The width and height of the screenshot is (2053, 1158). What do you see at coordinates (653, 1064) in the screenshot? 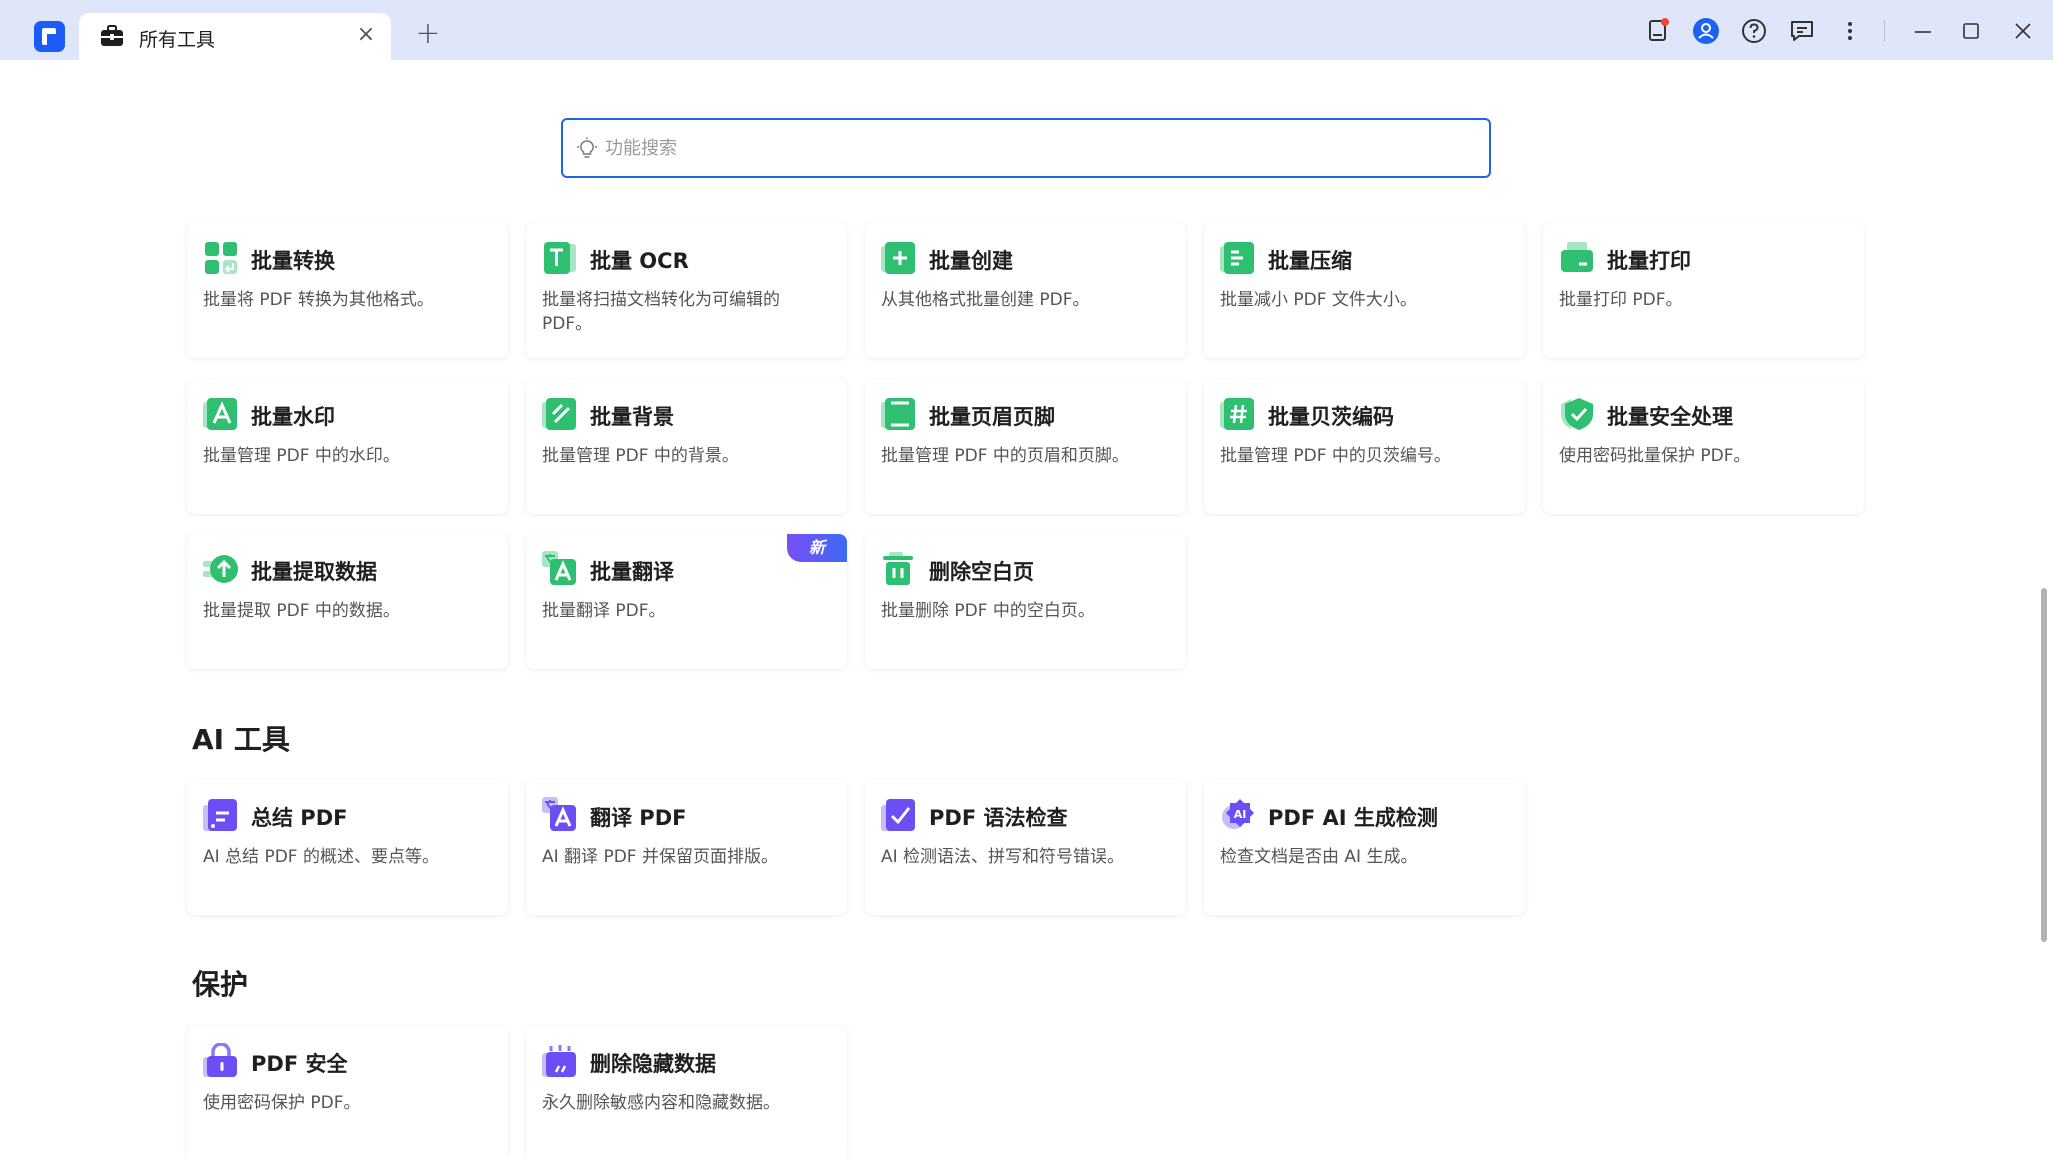
I see `tool-card-title: 删除隐藏数据` at bounding box center [653, 1064].